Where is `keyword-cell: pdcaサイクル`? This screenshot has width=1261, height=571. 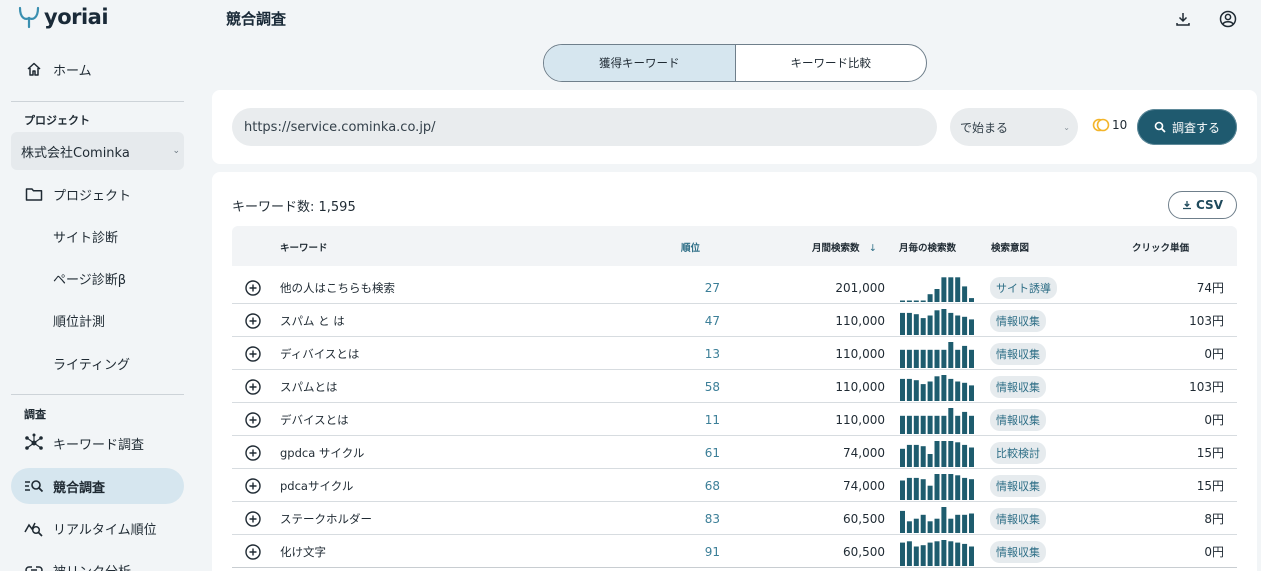
keyword-cell: pdcaサイクル is located at coordinates (316, 485).